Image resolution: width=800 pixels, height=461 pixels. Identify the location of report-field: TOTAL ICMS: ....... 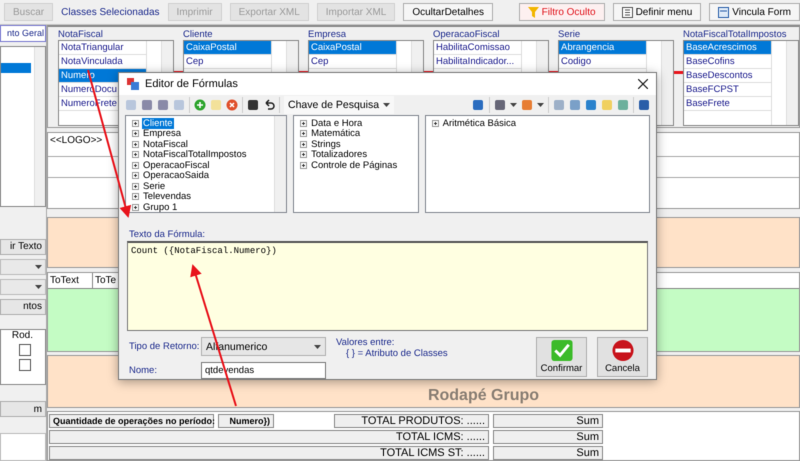
(269, 437).